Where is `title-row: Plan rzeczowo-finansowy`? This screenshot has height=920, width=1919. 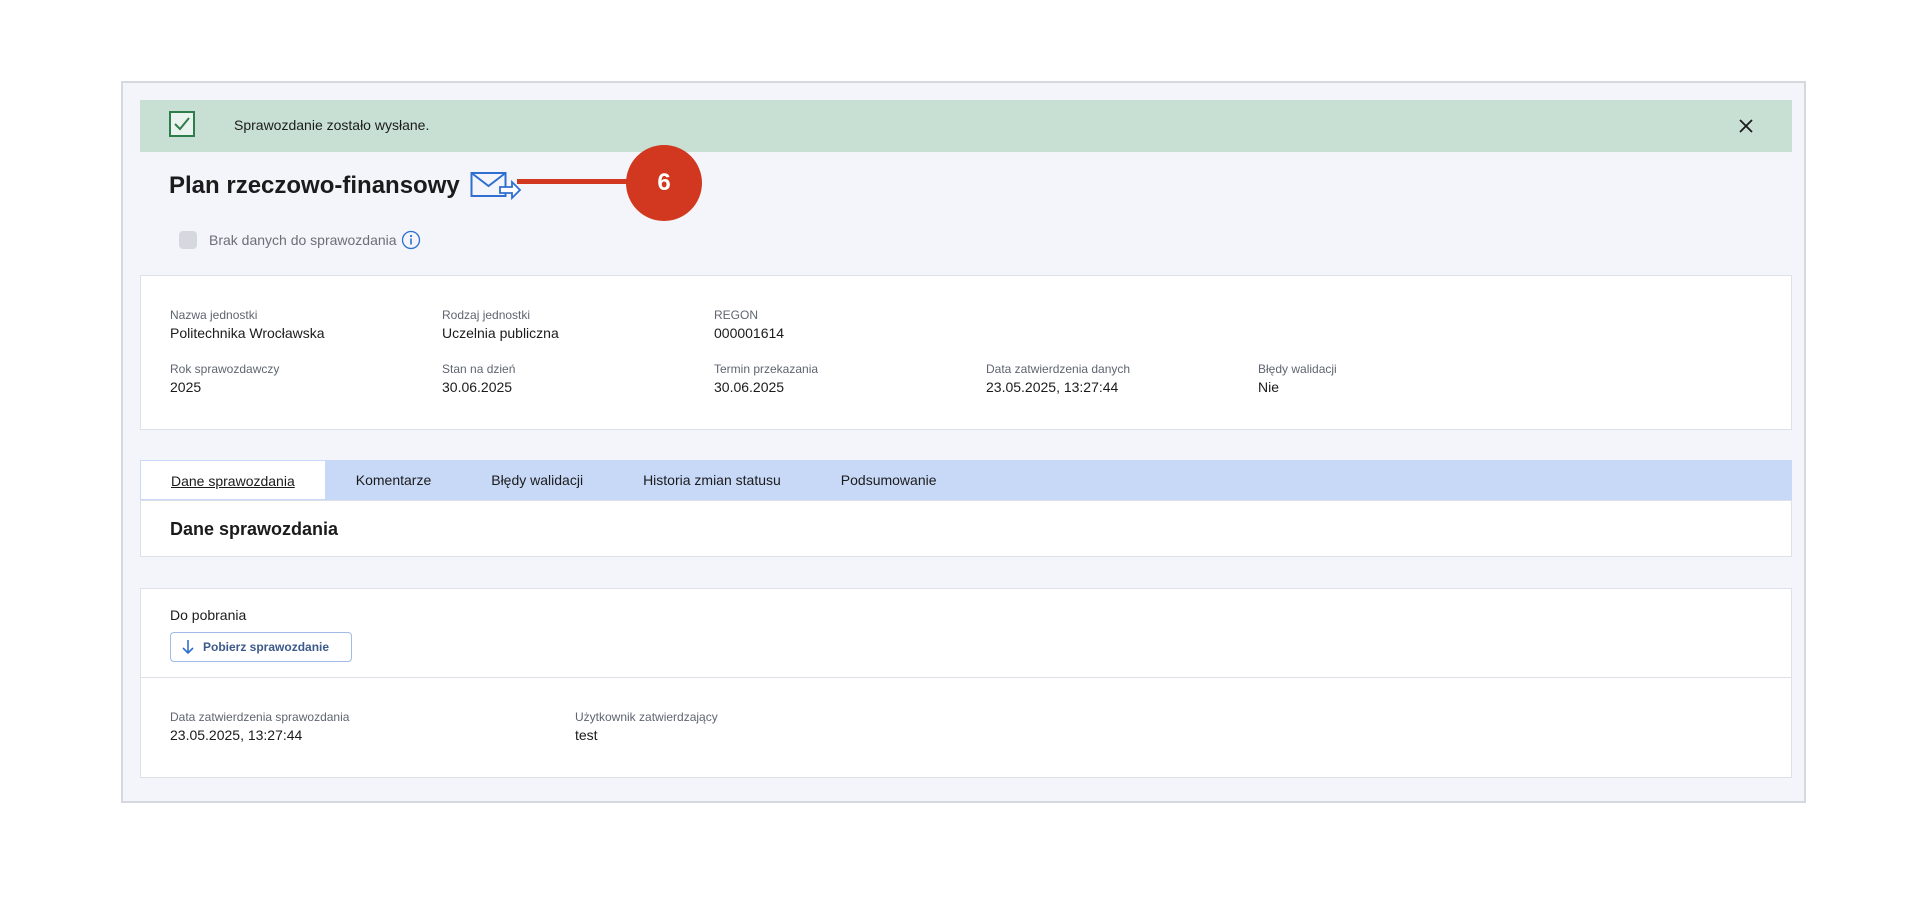
title-row: Plan rzeczowo-finansowy is located at coordinates (345, 186).